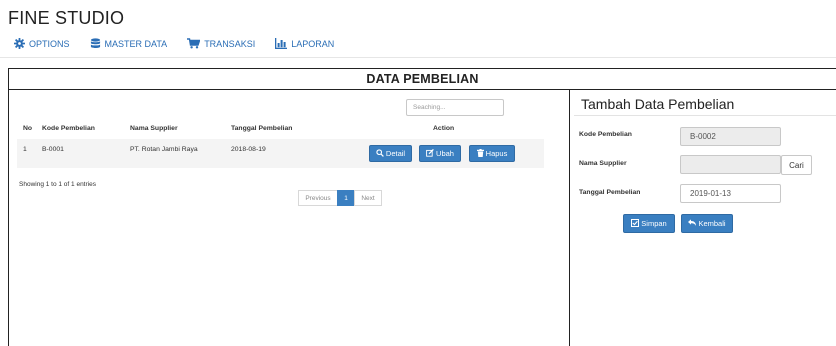 Image resolution: width=836 pixels, height=346 pixels. I want to click on save-icon, so click(635, 223).